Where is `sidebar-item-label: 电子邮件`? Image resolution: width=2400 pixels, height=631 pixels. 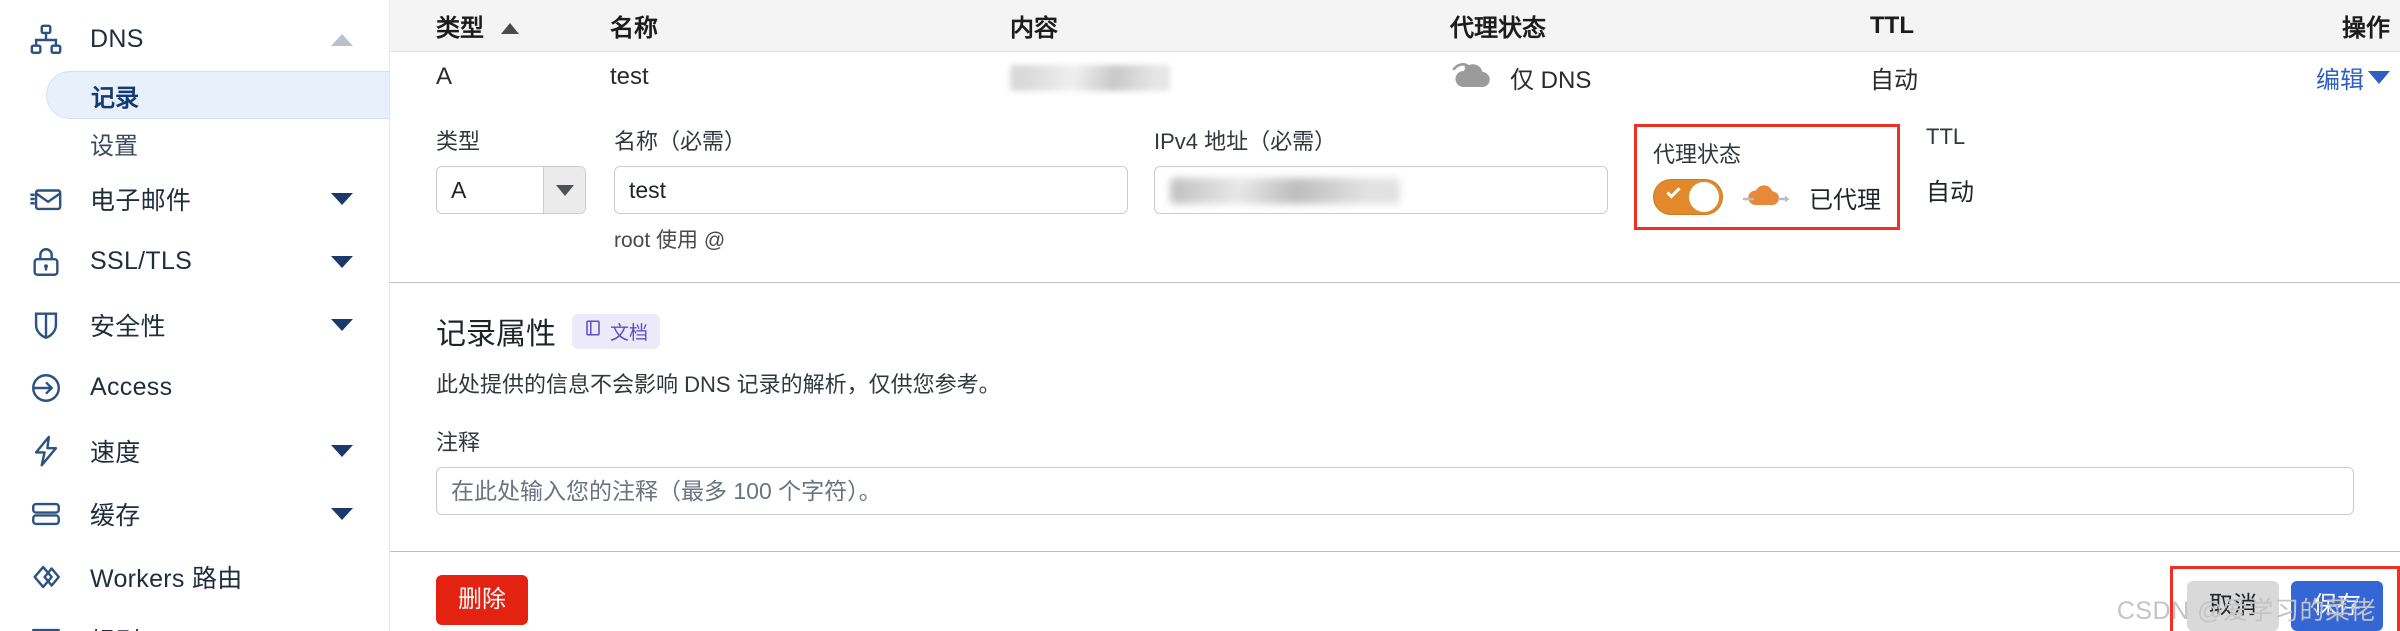
sidebar-item-label: 电子邮件 is located at coordinates (141, 200).